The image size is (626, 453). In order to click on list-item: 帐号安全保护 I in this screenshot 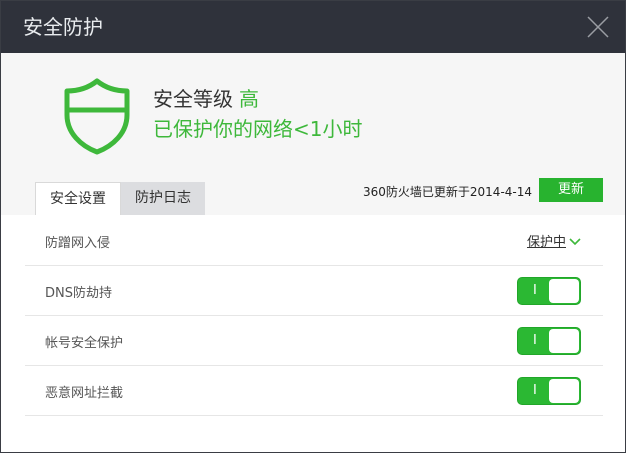, I will do `click(314, 341)`.